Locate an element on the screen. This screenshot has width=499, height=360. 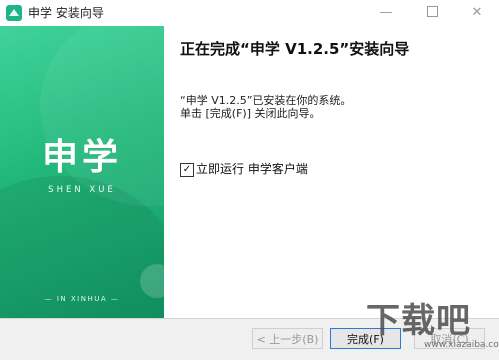
maximize-button is located at coordinates (432, 13).